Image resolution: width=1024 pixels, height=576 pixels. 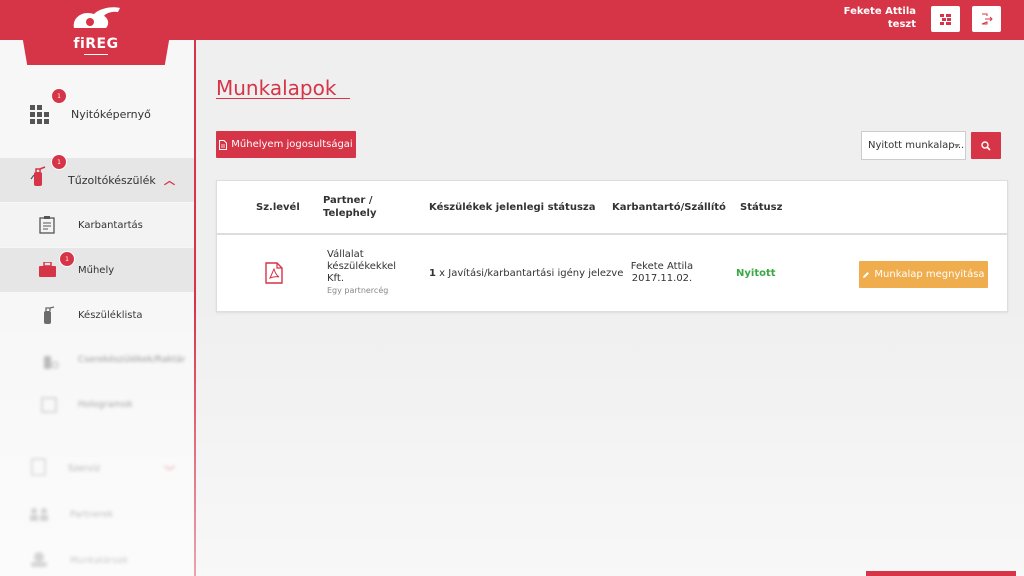 What do you see at coordinates (531, 273) in the screenshot?
I see `device-status-text: x Javítási/karbantartási igény jelezve` at bounding box center [531, 273].